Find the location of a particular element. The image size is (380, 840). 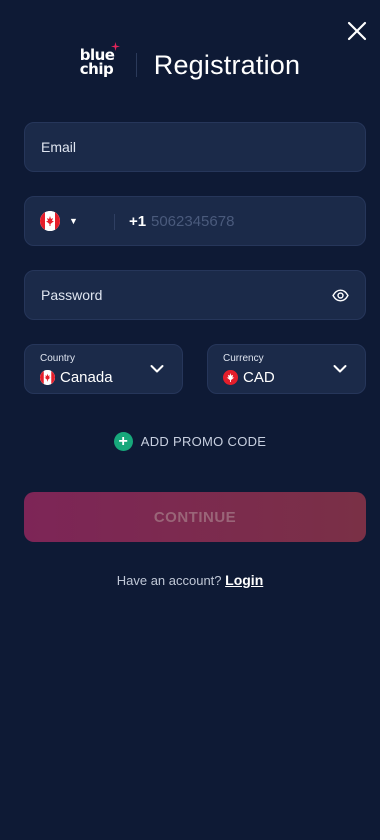

password-label: Password is located at coordinates (72, 295).